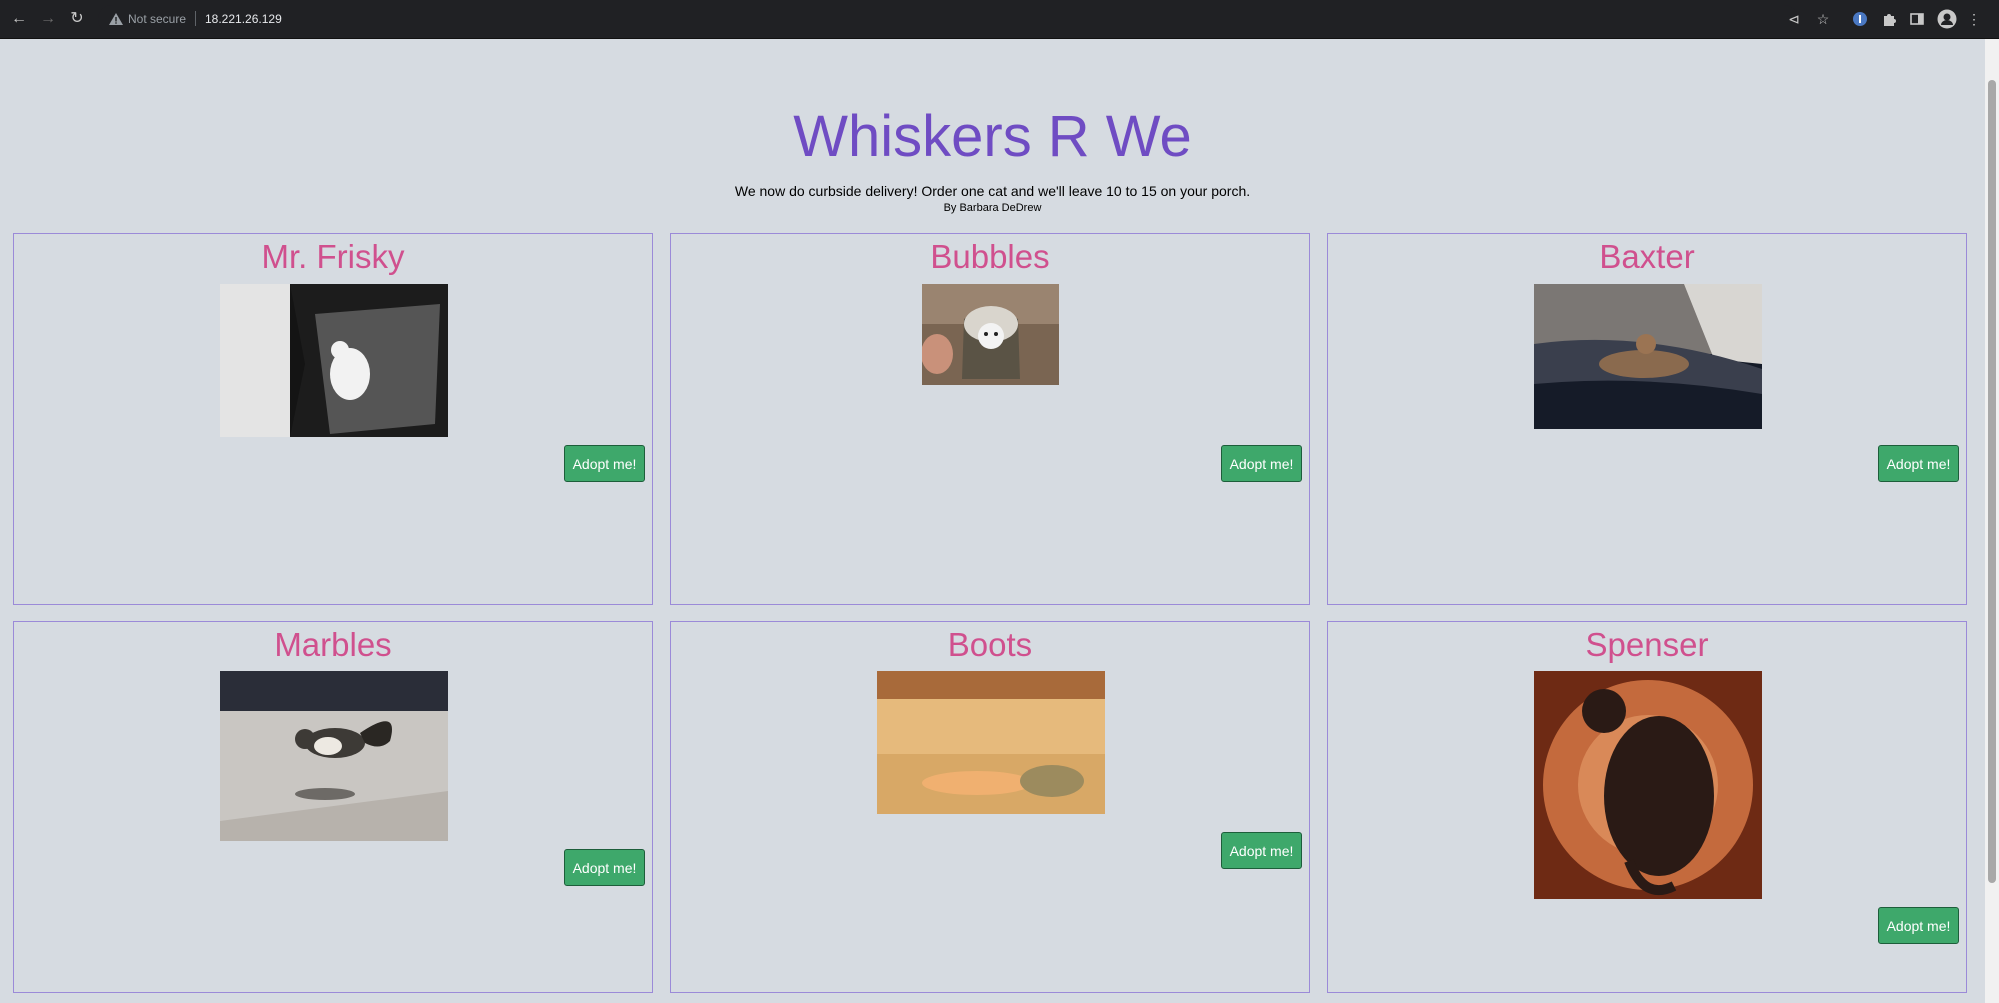 The height and width of the screenshot is (1003, 1999). I want to click on cat-card: Mr. Frisky Adopt me!, so click(333, 419).